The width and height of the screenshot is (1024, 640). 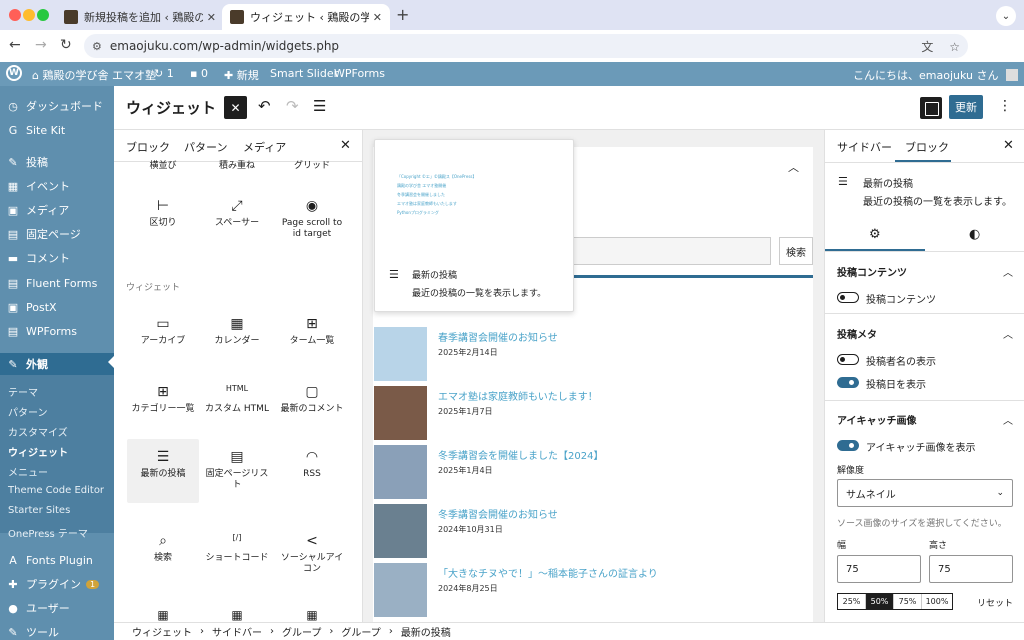 I want to click on sidebar-item: ▣ PostX, so click(x=57, y=307).